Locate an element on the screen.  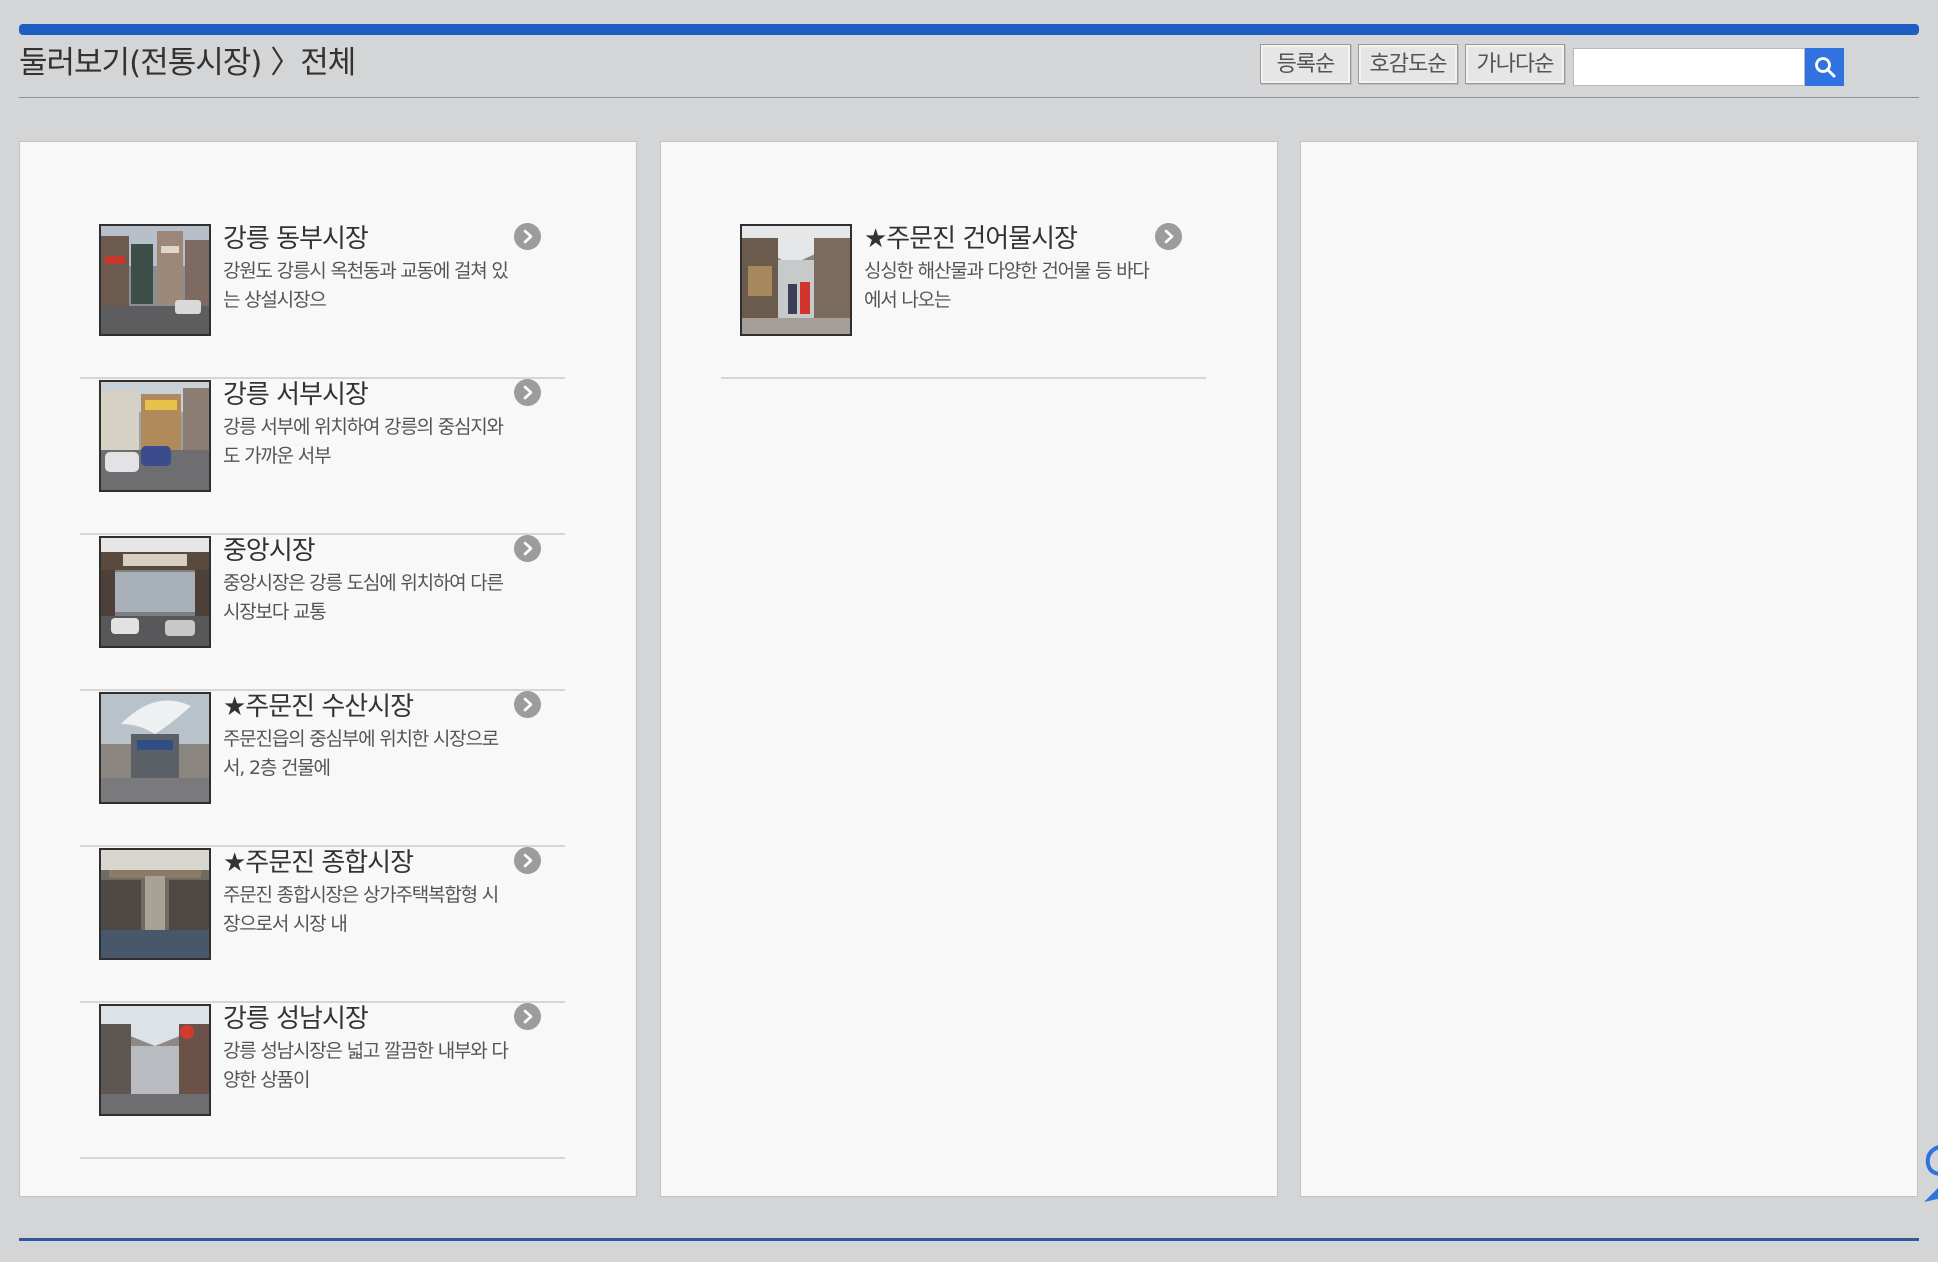
search-button is located at coordinates (1824, 67).